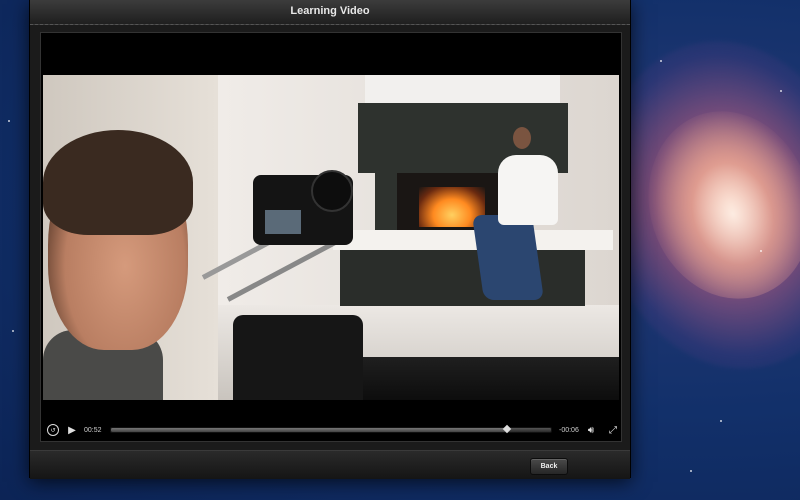 The image size is (800, 500). Describe the element at coordinates (309, 430) in the screenshot. I see `progress-fill` at that location.